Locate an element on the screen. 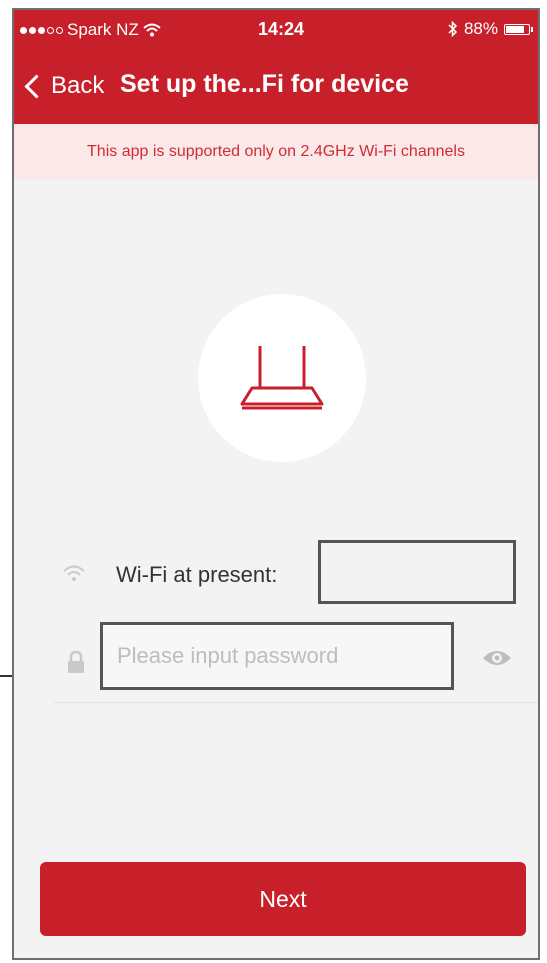  back-button: Back is located at coordinates (64, 86).